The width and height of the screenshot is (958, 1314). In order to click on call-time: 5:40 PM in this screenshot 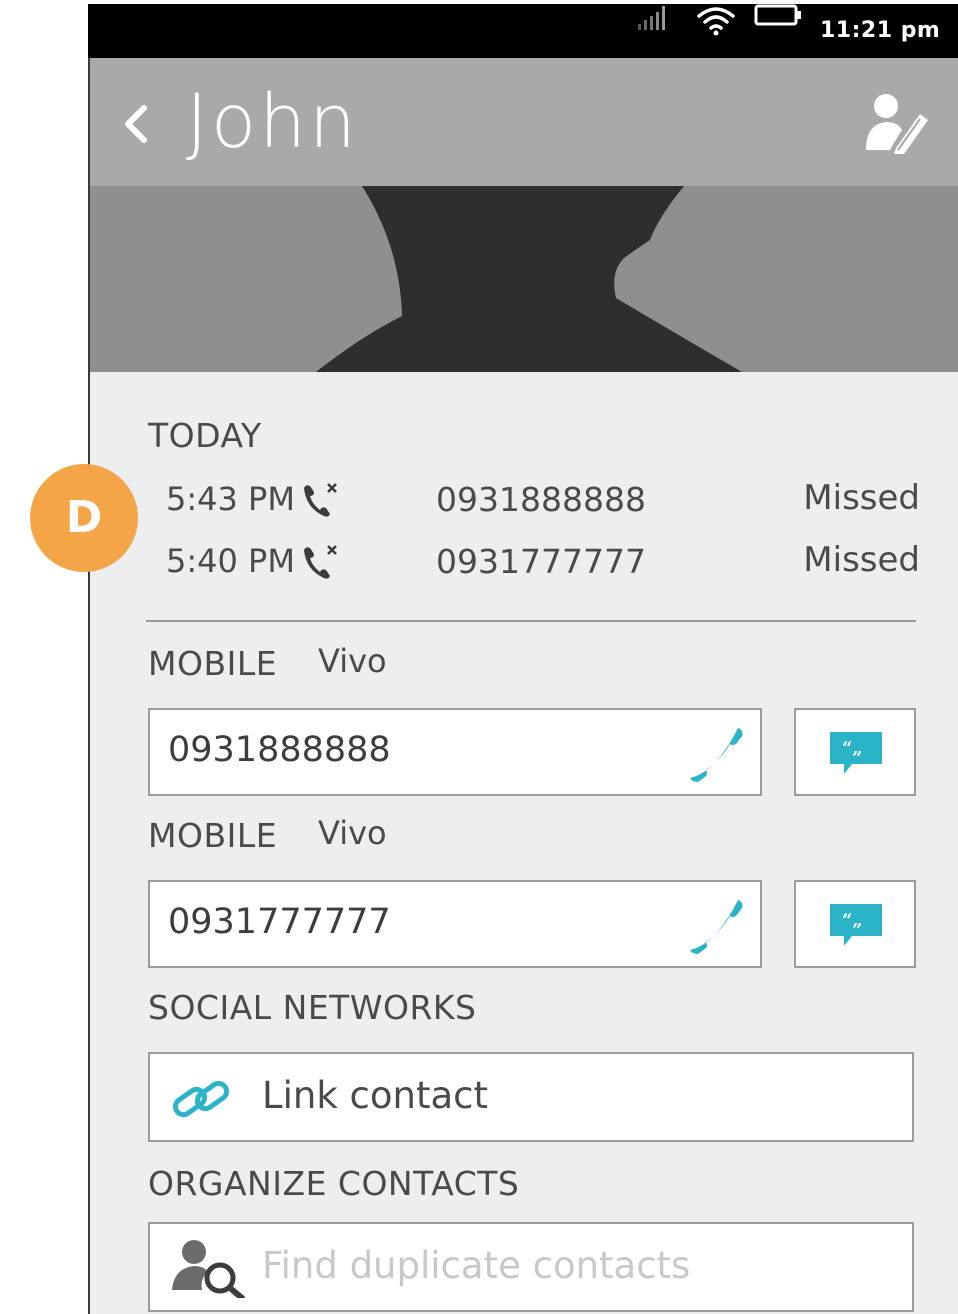, I will do `click(230, 561)`.